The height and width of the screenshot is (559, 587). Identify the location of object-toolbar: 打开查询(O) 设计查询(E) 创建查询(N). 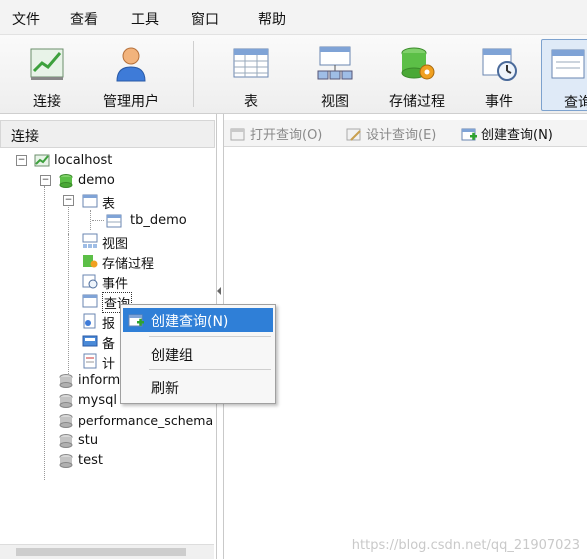
(405, 133).